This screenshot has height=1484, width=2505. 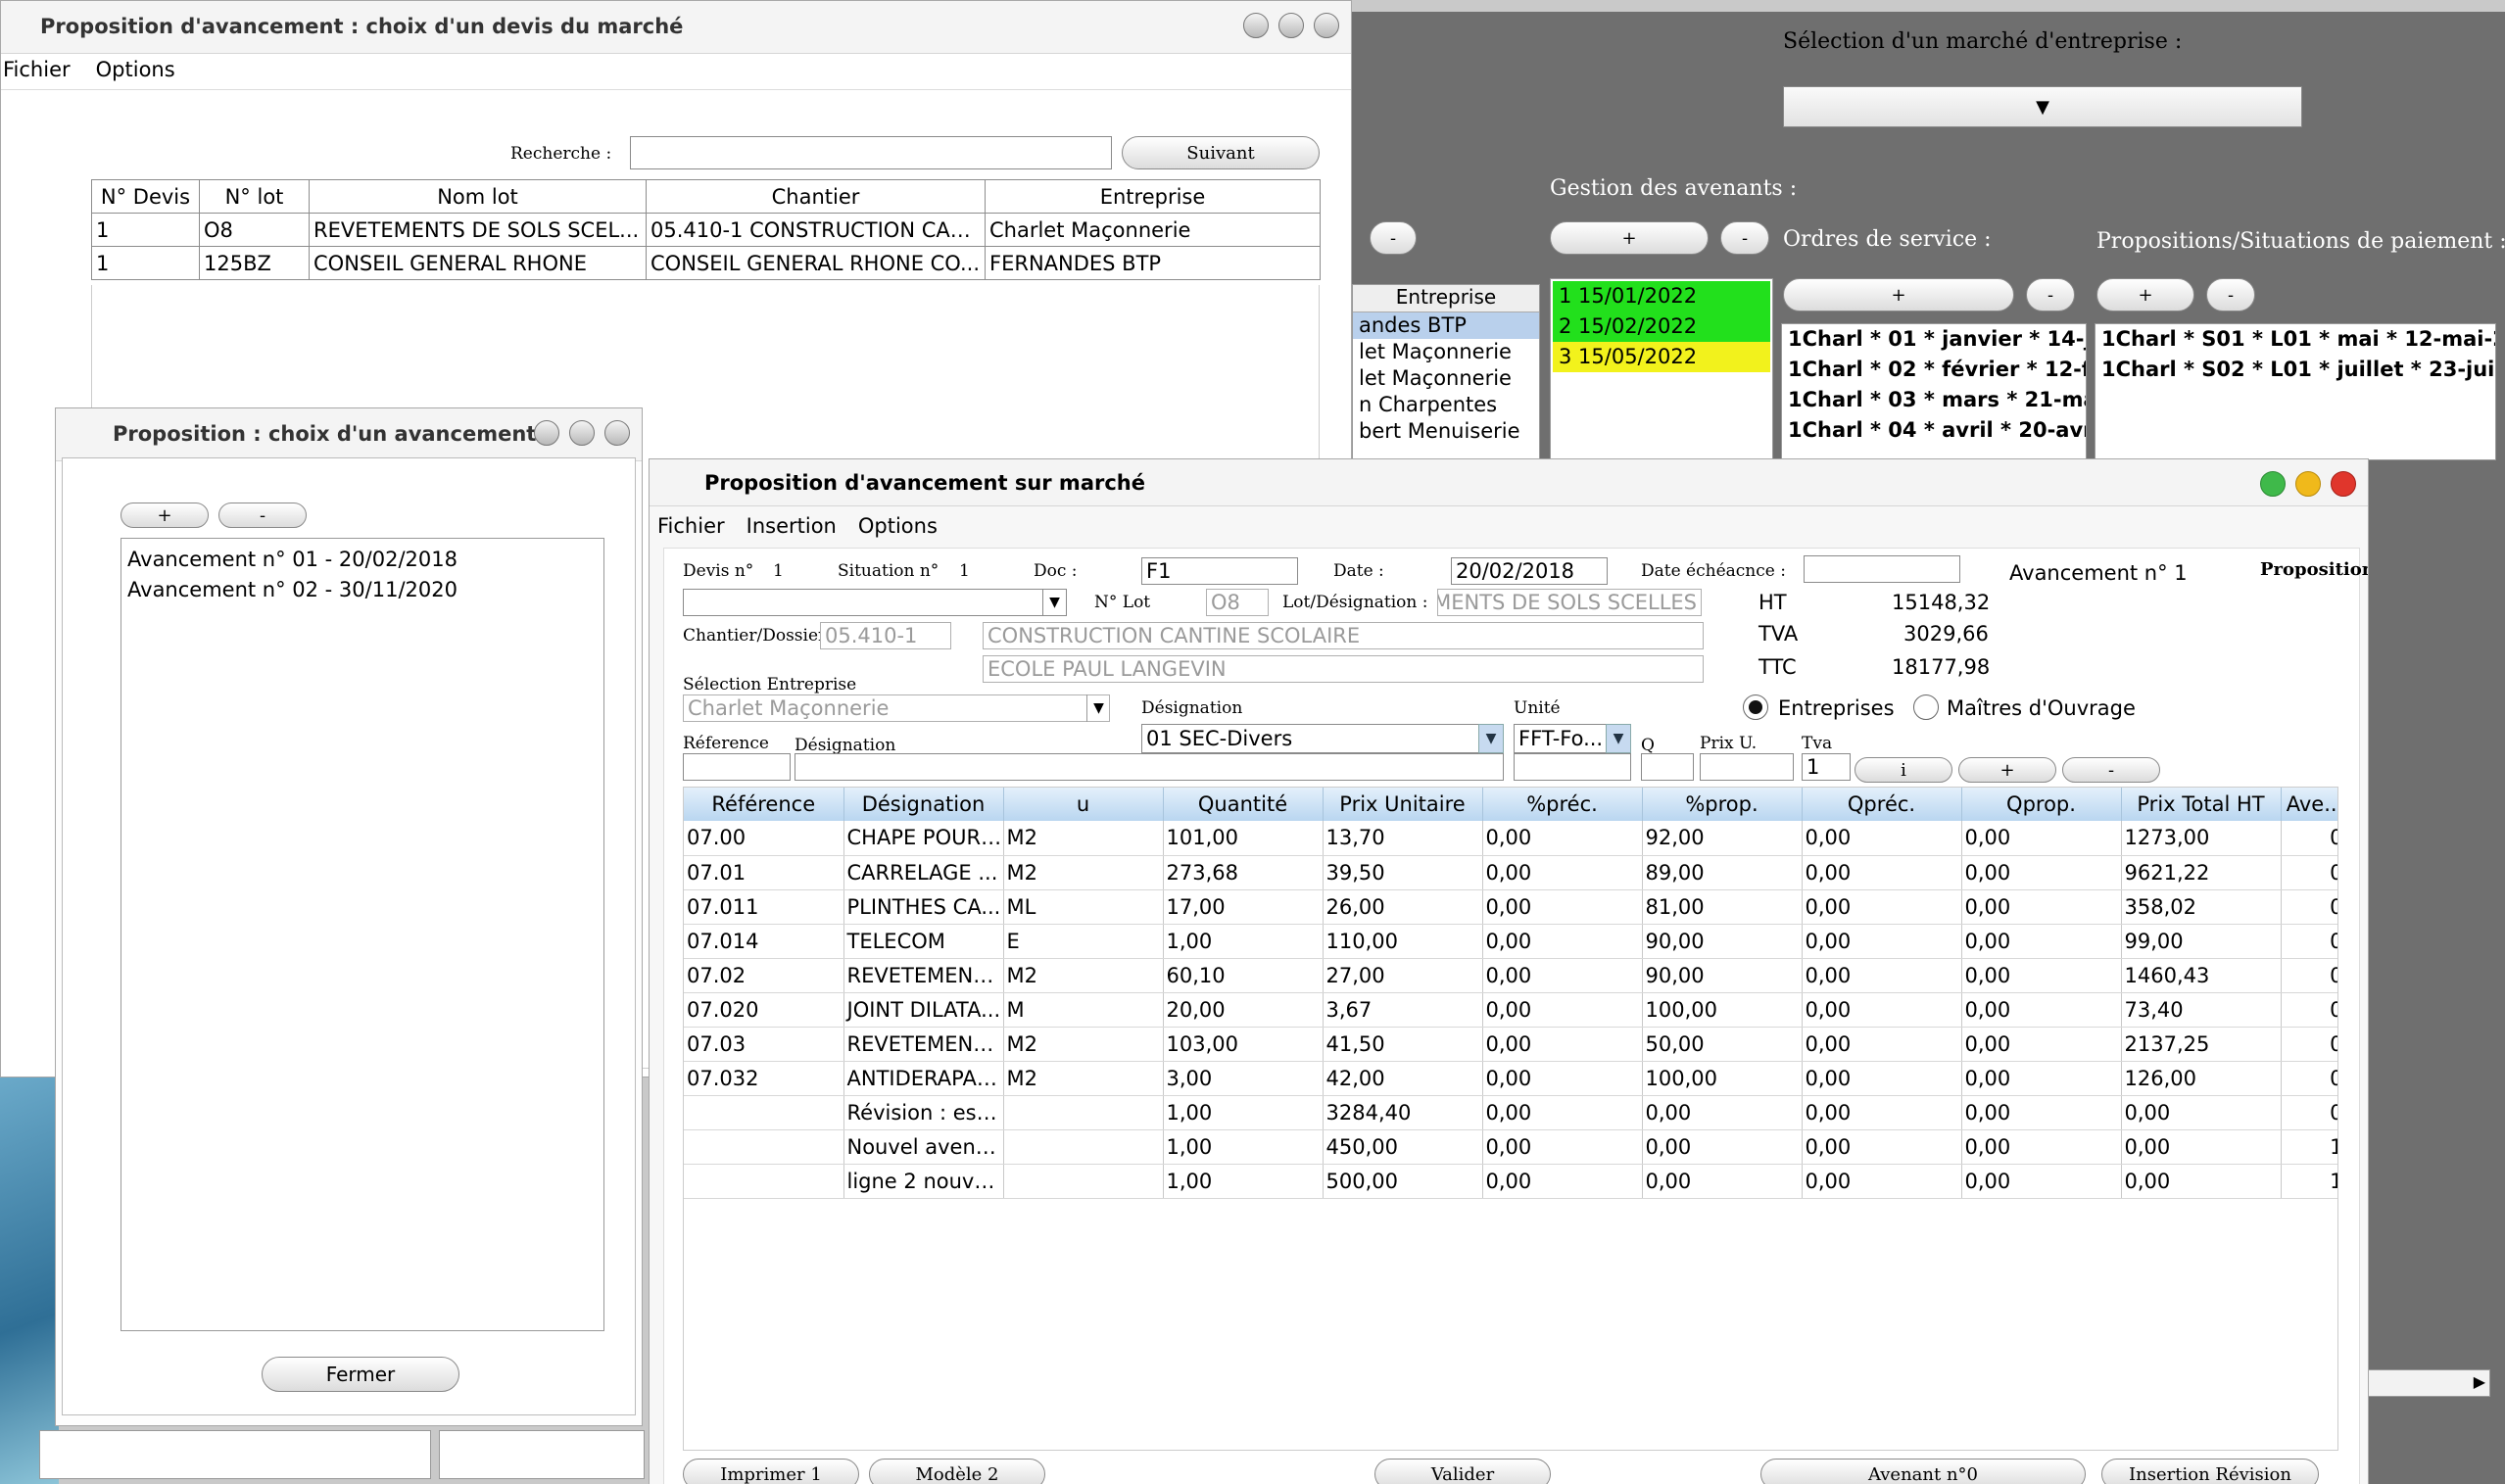 I want to click on lines-column-header: %préc., so click(x=1563, y=804).